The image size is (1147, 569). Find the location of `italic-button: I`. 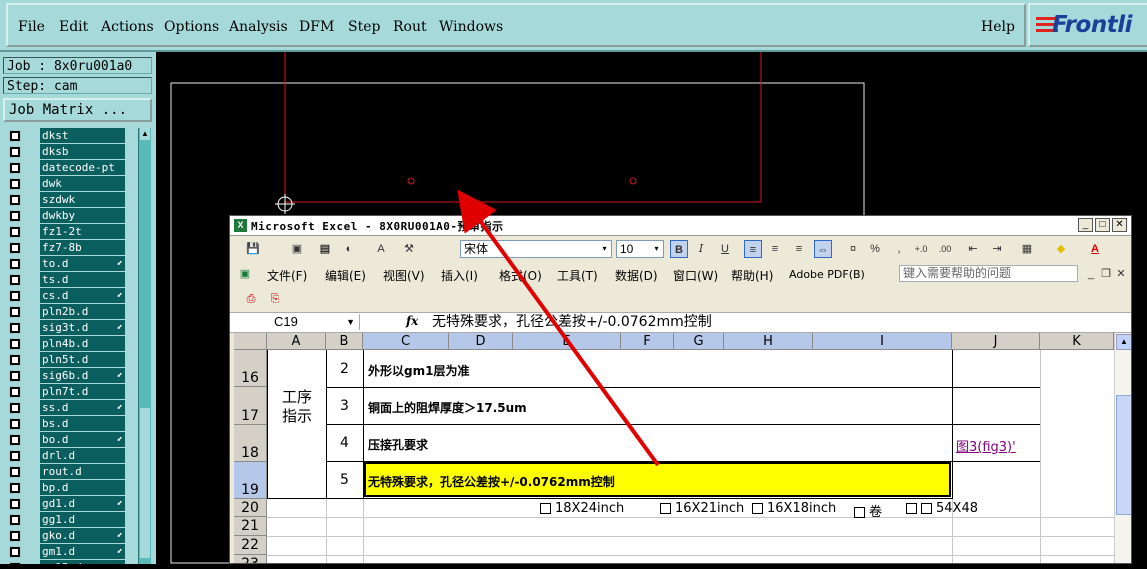

italic-button: I is located at coordinates (701, 249).